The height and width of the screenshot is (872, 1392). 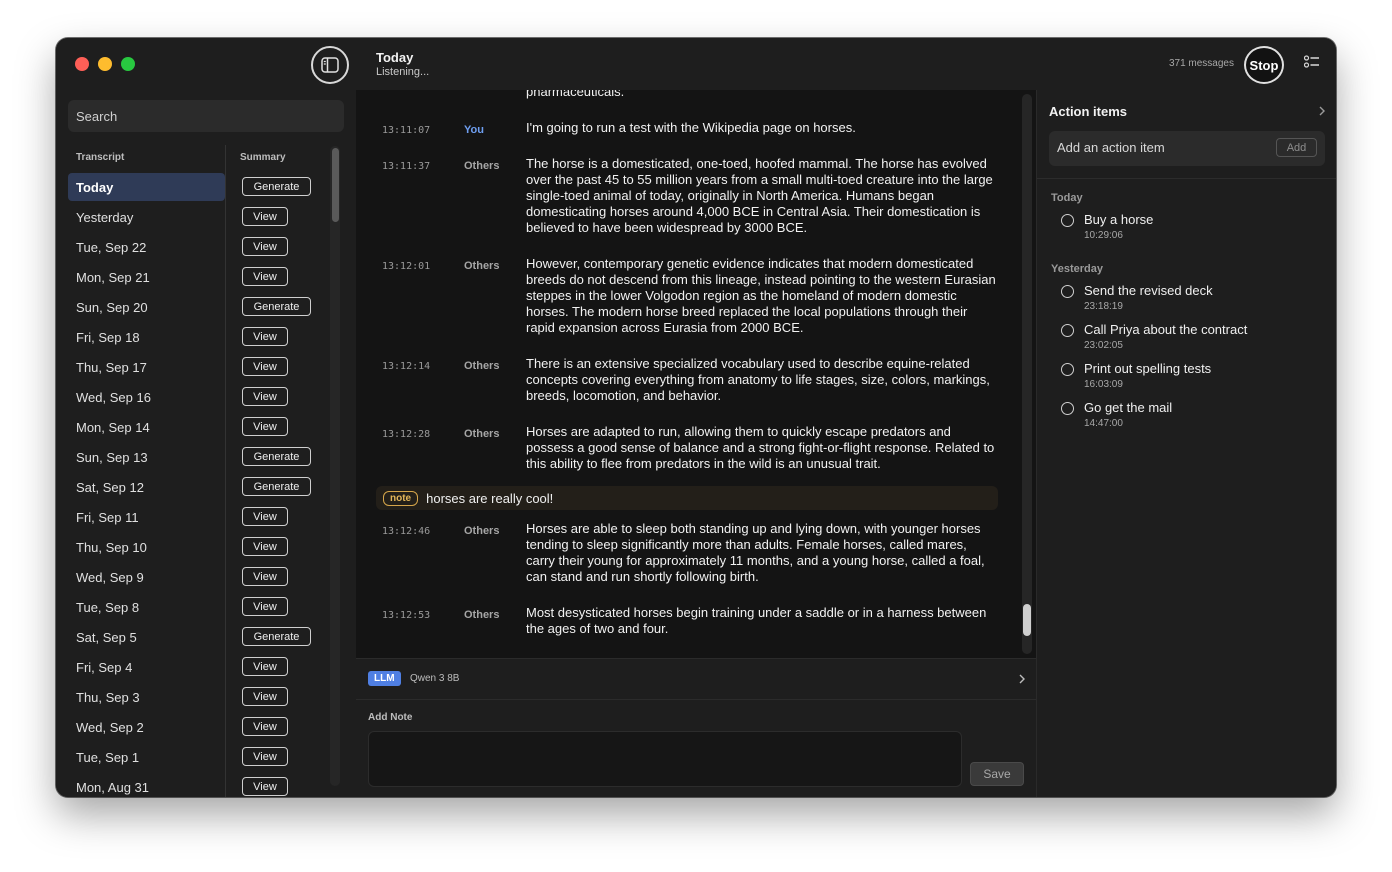 I want to click on save-note-button: Save, so click(x=997, y=774).